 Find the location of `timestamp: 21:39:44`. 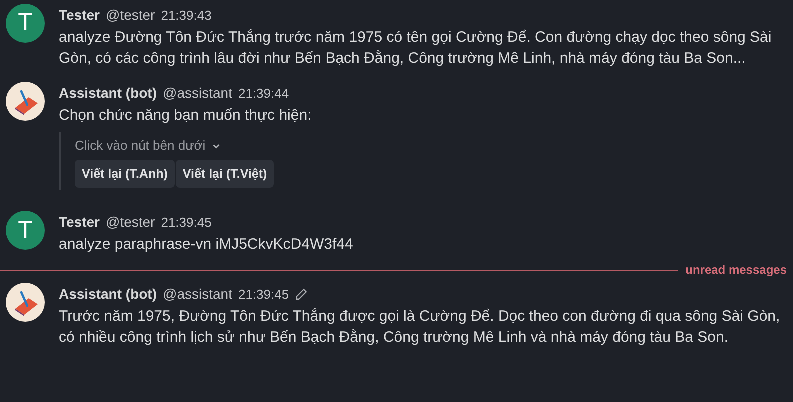

timestamp: 21:39:44 is located at coordinates (264, 94).